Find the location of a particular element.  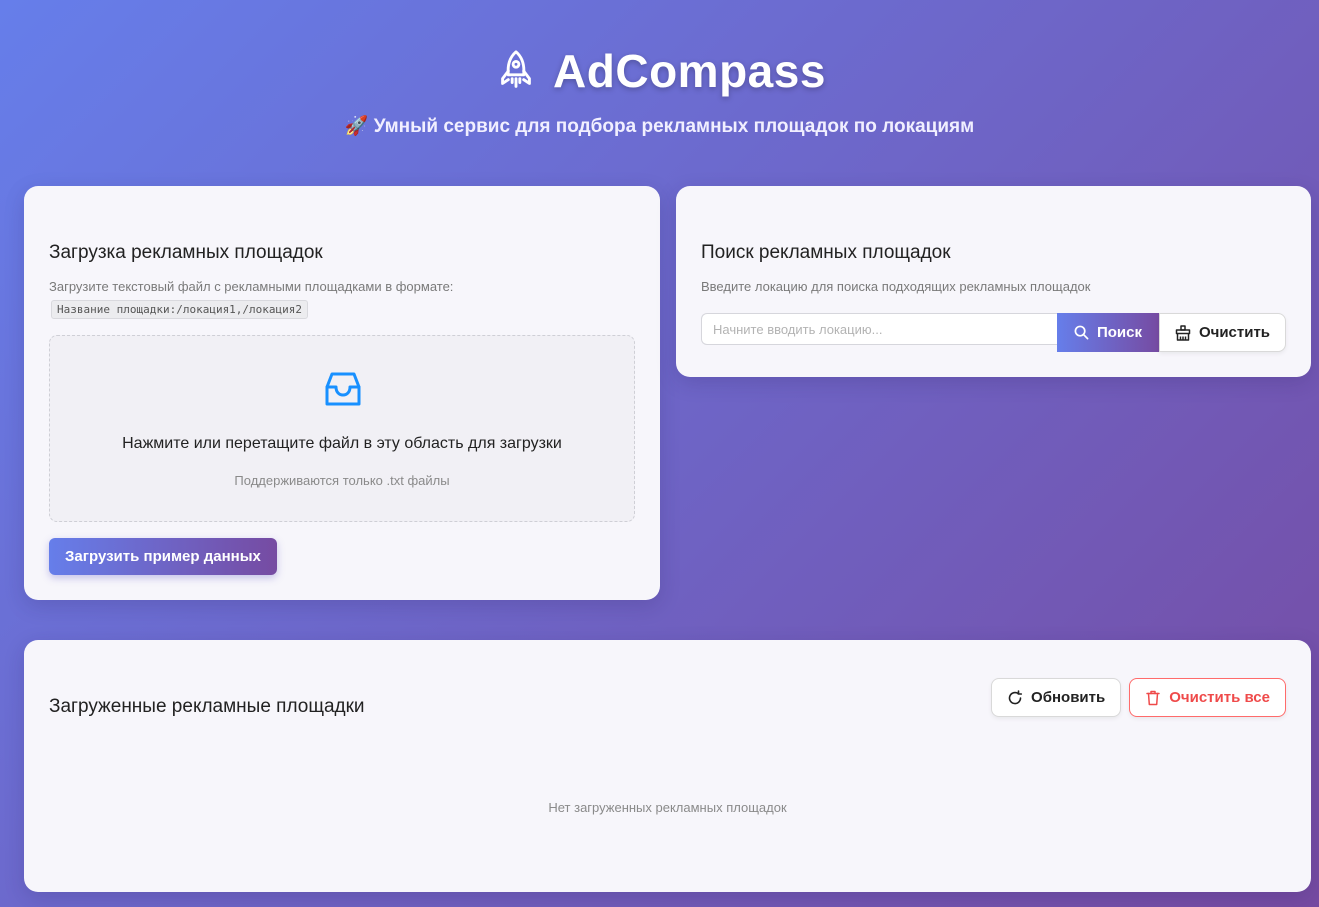

search-bar: Поиск Очистить is located at coordinates (993, 332).